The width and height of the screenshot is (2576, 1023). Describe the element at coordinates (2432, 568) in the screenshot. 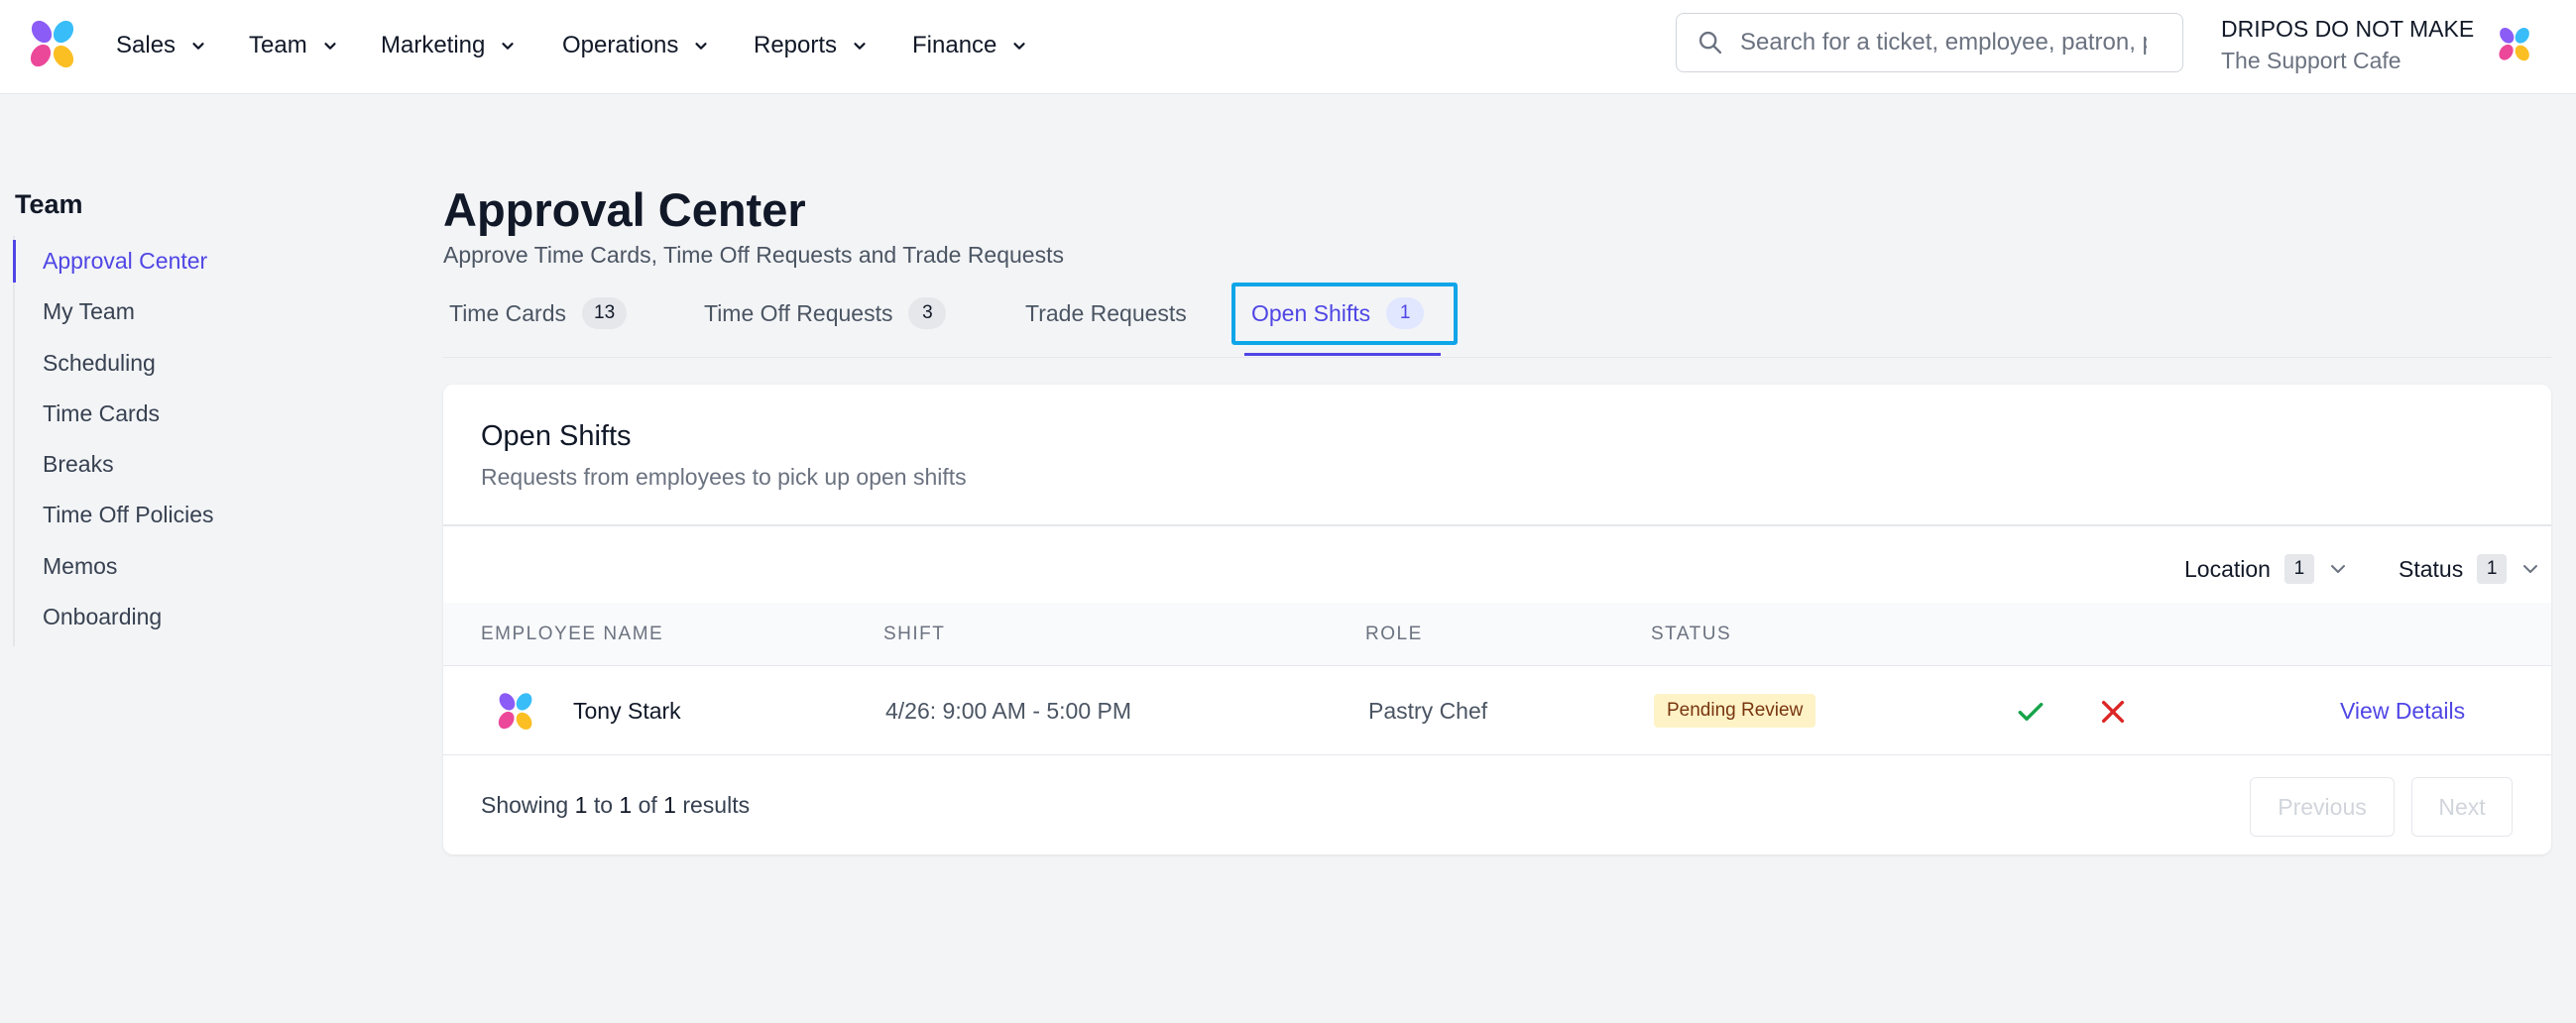

I see `filter-label: Status` at that location.